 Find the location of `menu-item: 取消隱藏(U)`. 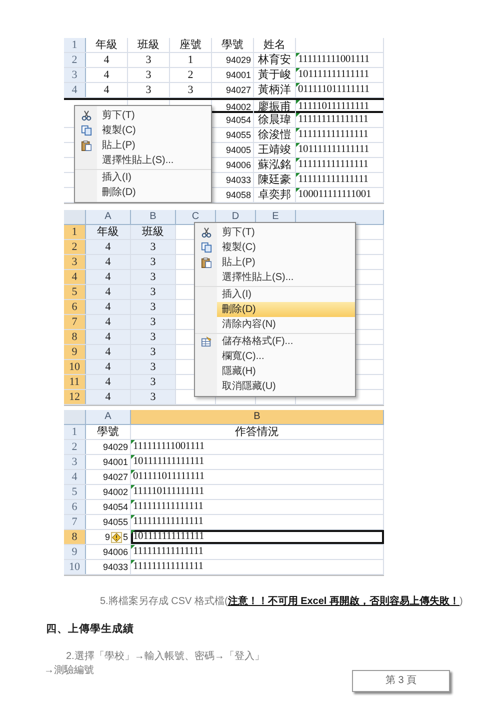

menu-item: 取消隱藏(U) is located at coordinates (286, 386).